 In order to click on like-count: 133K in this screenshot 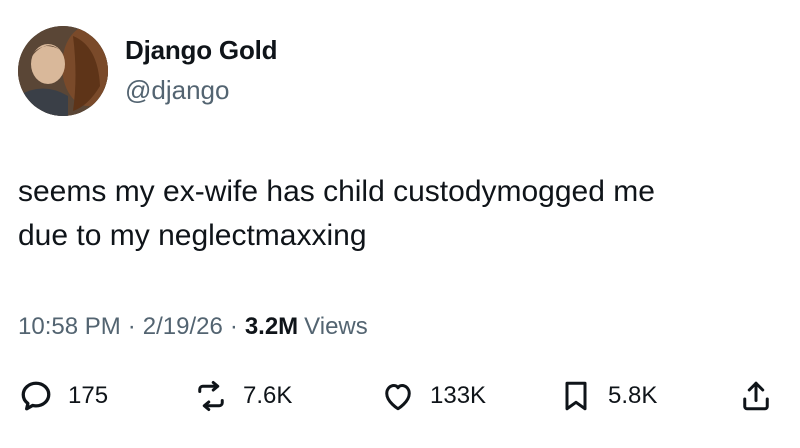, I will do `click(458, 395)`.